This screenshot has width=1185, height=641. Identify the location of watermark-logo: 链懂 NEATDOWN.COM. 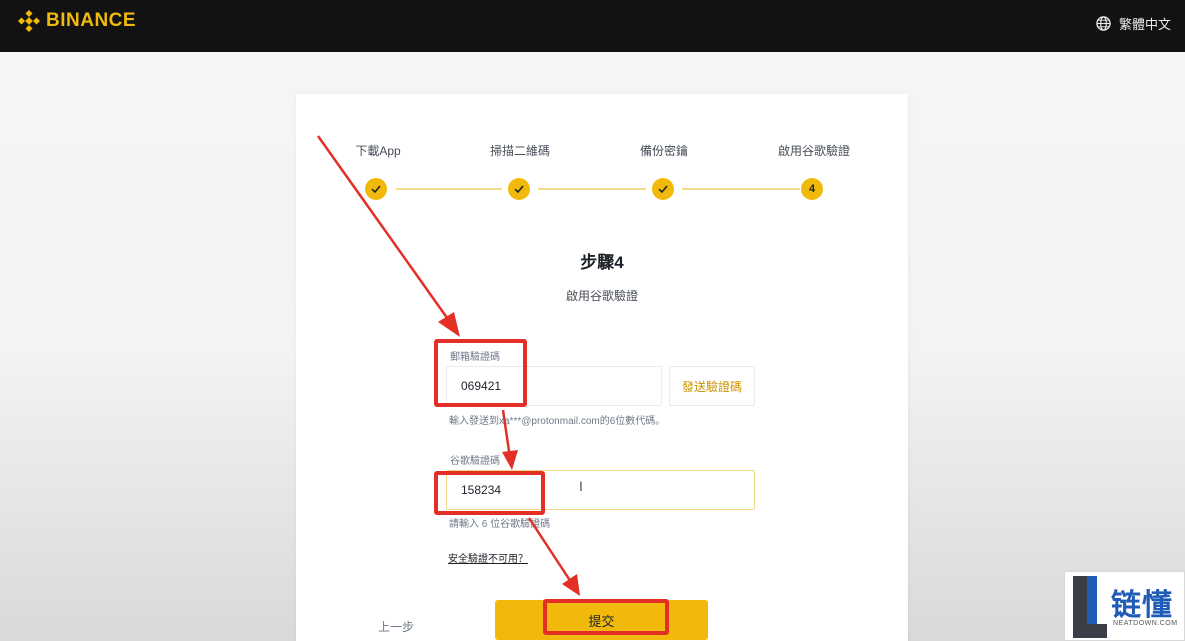
(1124, 606).